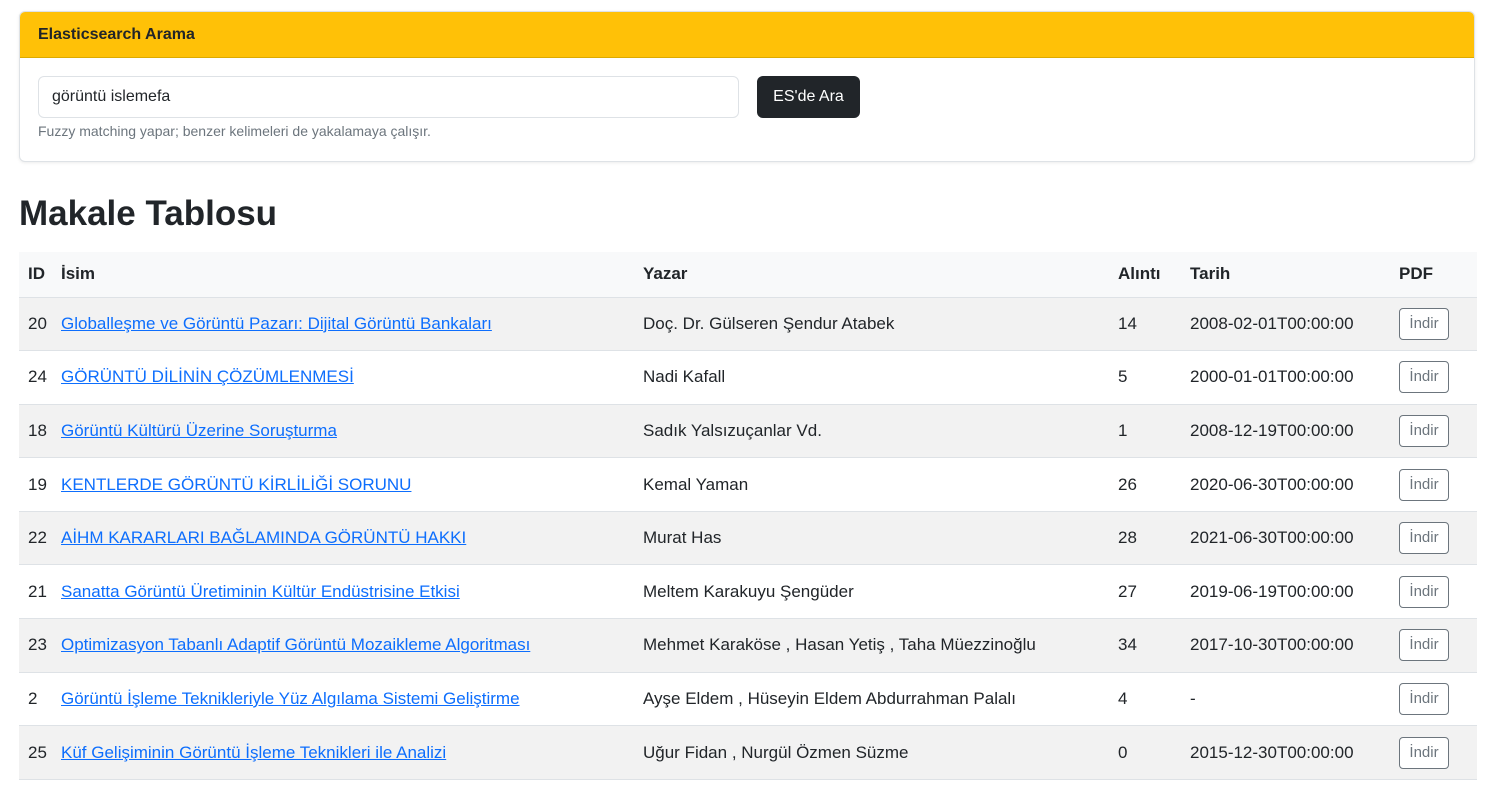  Describe the element at coordinates (40, 752) in the screenshot. I see `cell-id: 25` at that location.